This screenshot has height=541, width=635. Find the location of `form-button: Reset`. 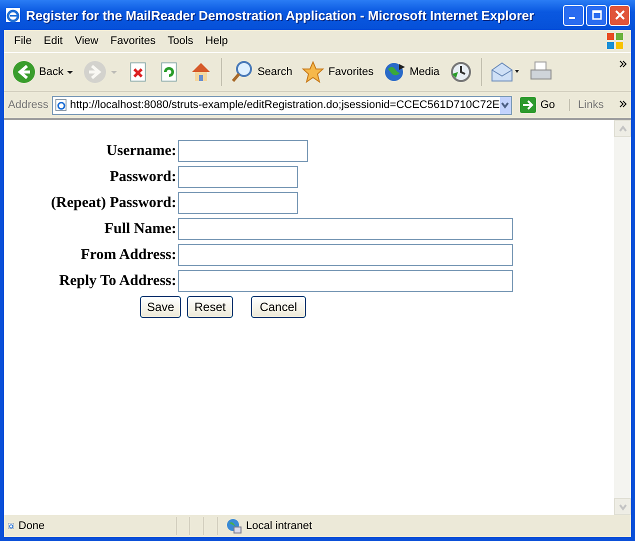

form-button: Reset is located at coordinates (210, 307).